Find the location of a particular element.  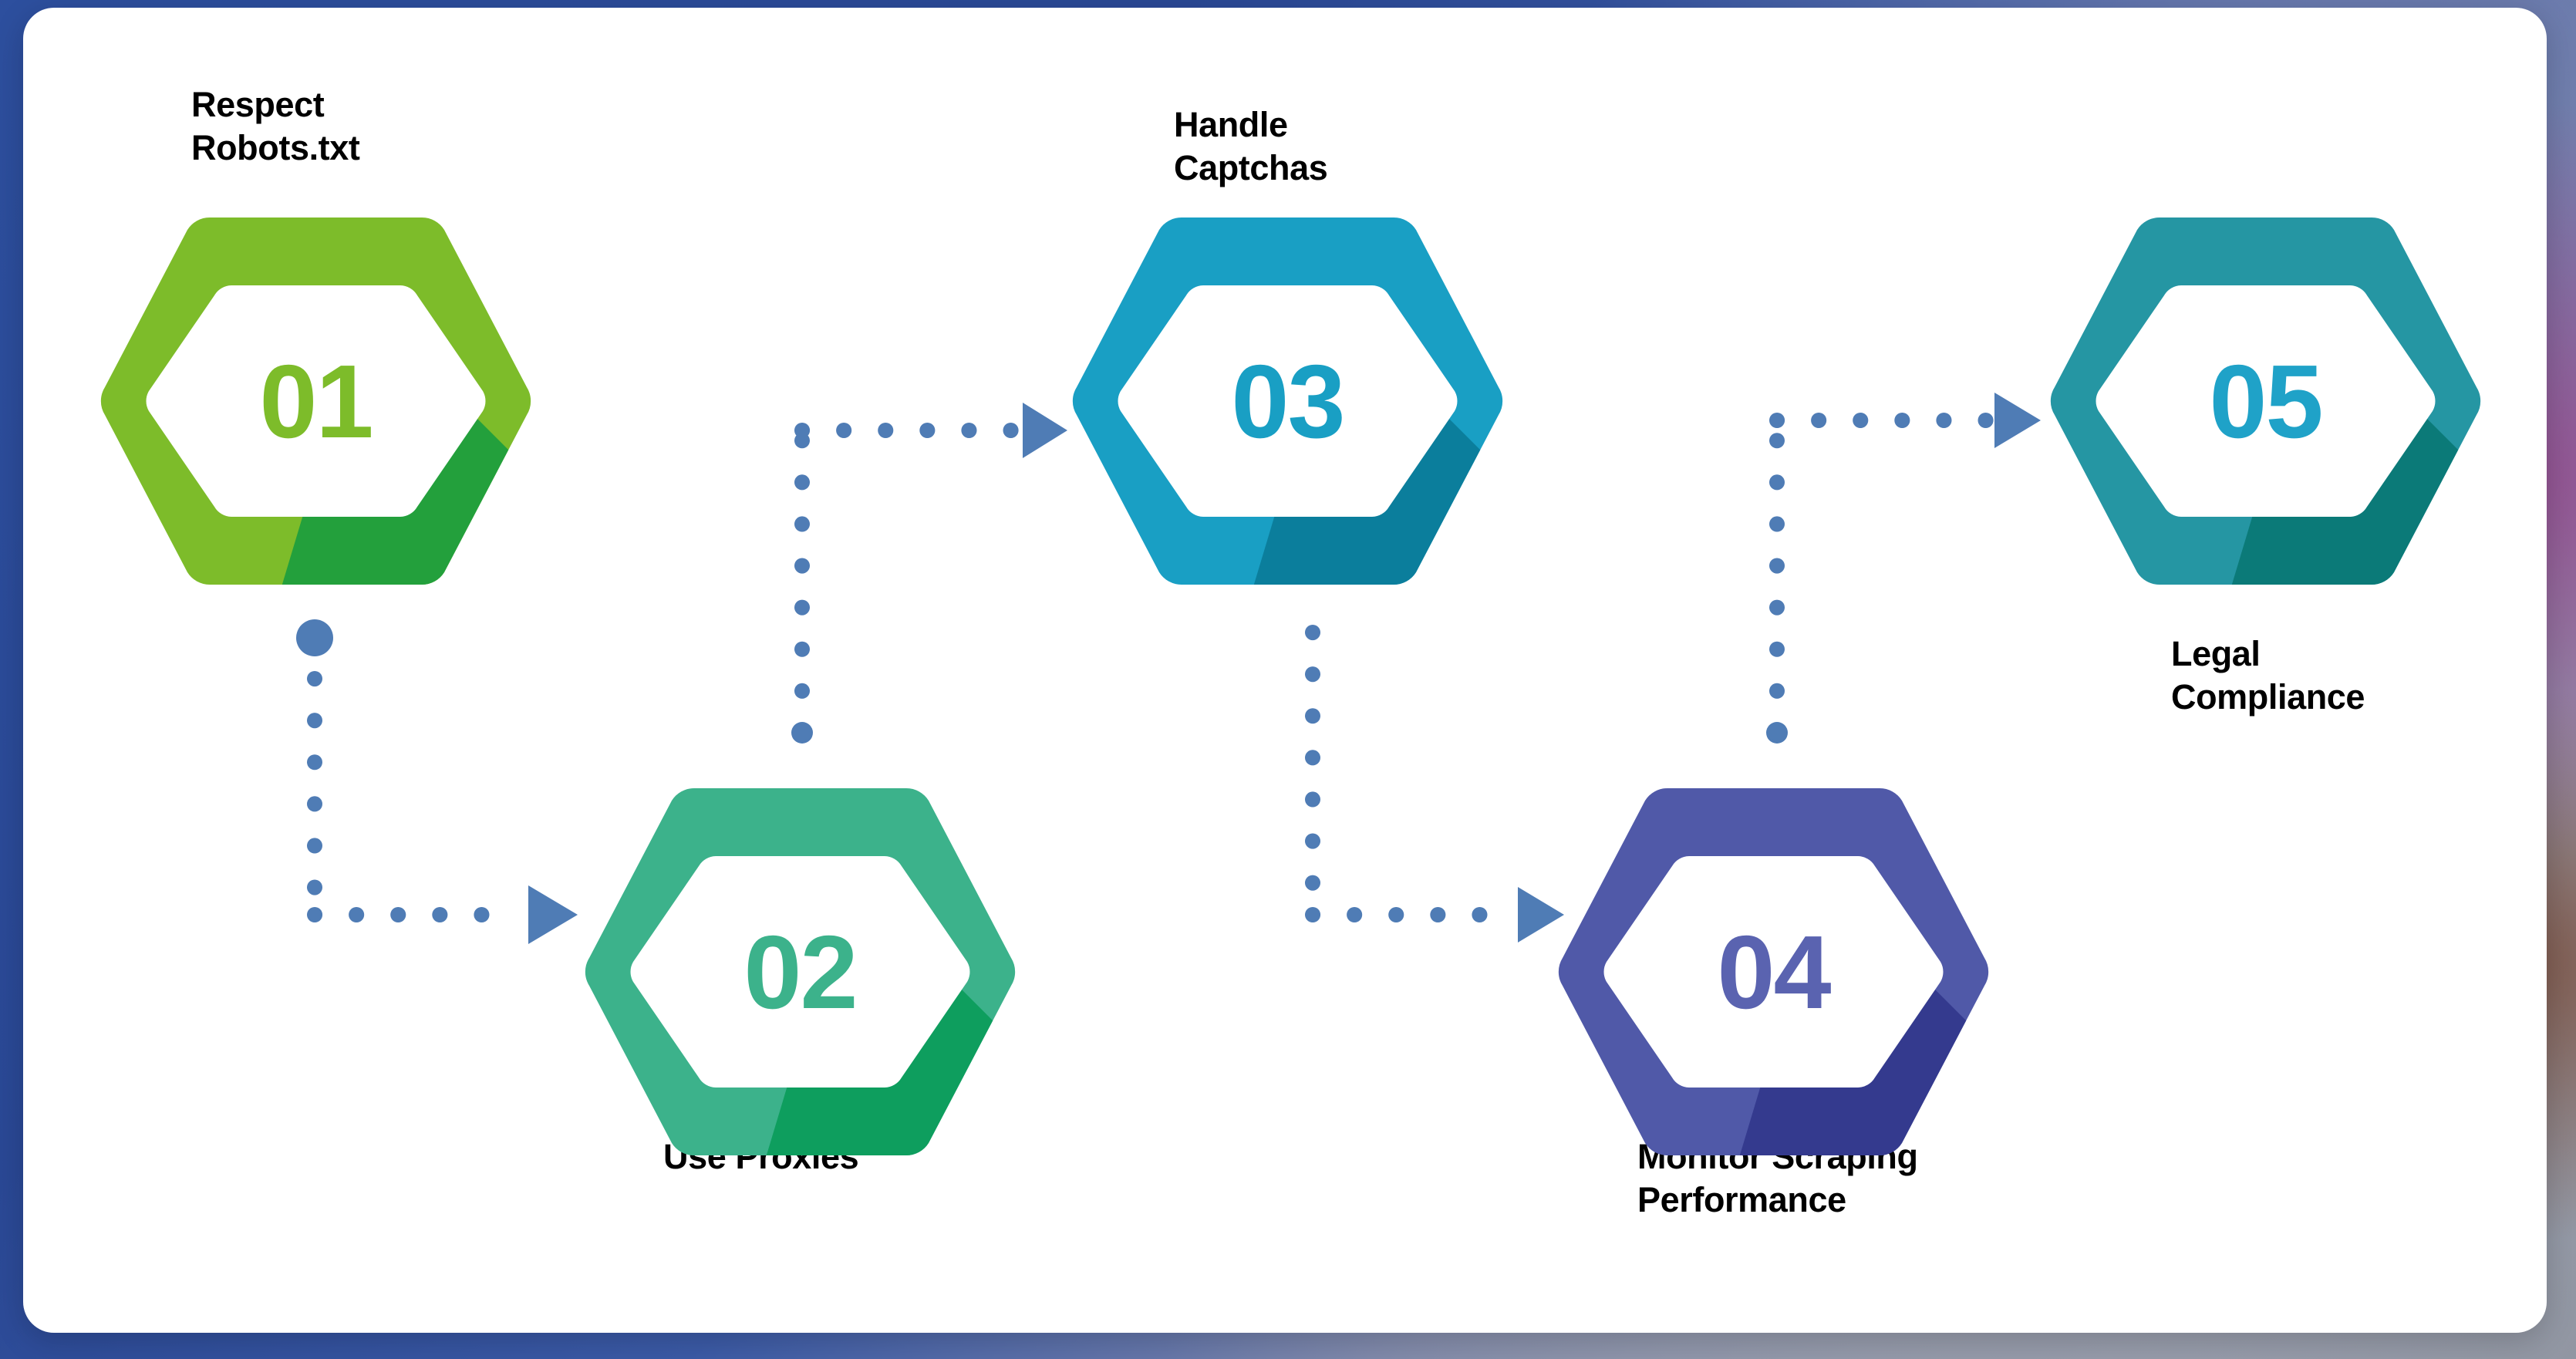

step-number-02: 02 is located at coordinates (800, 972).